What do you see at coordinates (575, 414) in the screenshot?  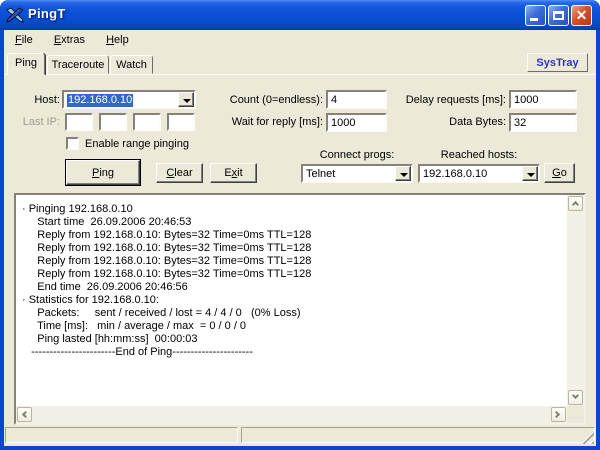 I see `scrollbar-corner` at bounding box center [575, 414].